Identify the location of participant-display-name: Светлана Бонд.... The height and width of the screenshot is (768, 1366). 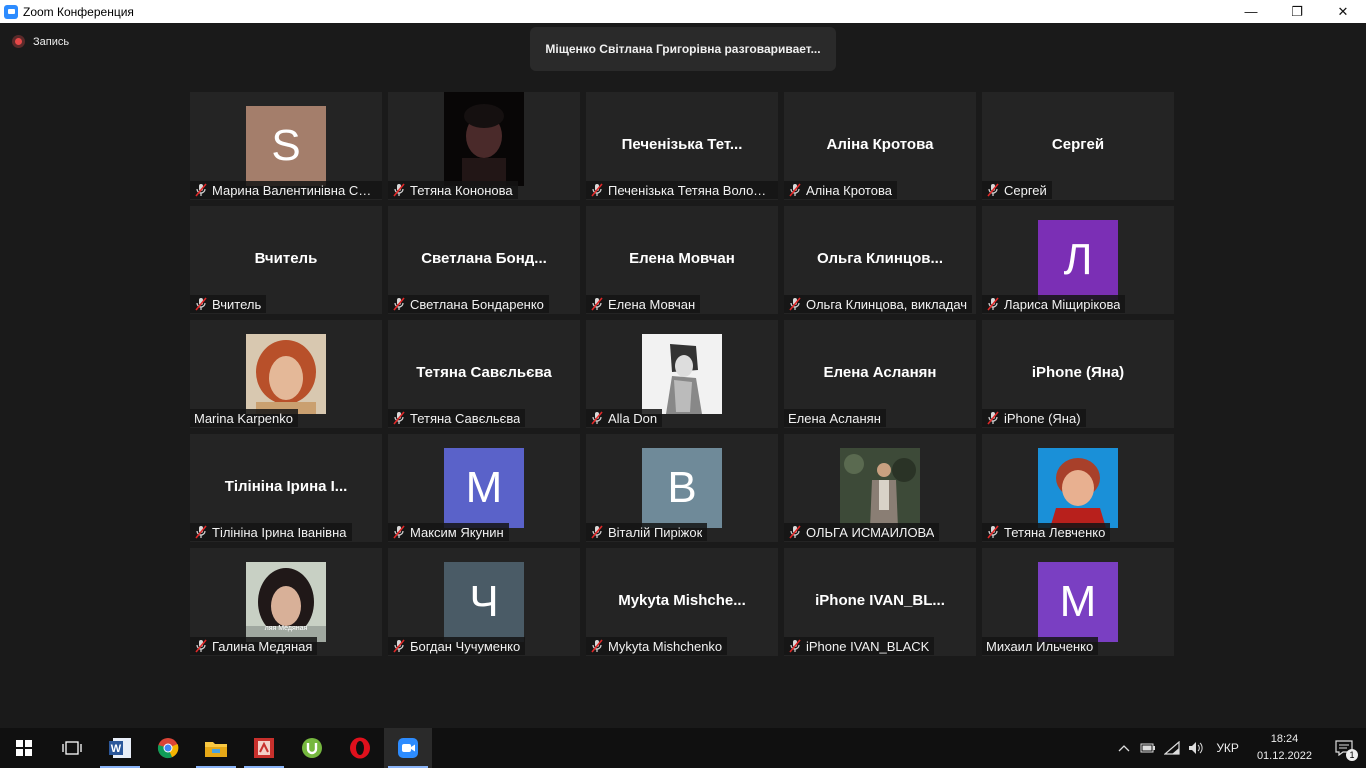
(484, 258).